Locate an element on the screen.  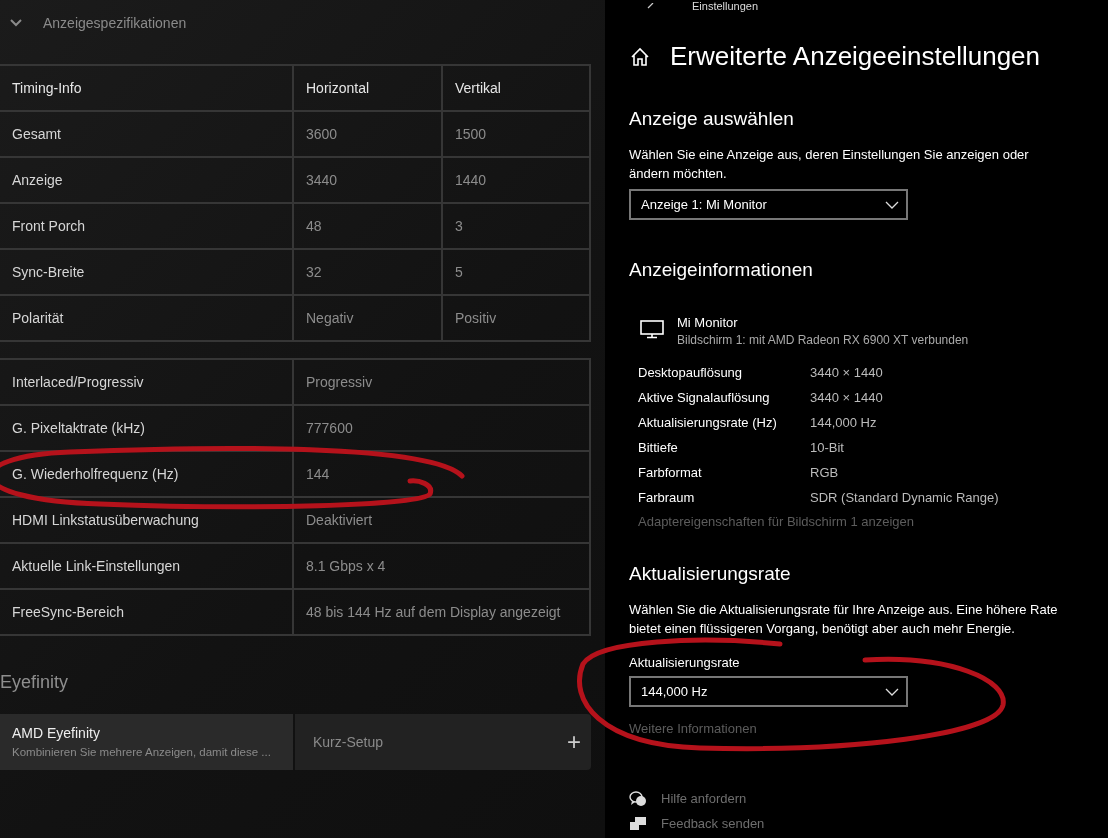
description-text: Wählen Sie die Aktualisierungsrate für Ihre Anzeige aus. Eine höhere Rate bietet einen flüssigeren Vorgang, benötigt aber auch mehr Energie. is located at coordinates (844, 619).